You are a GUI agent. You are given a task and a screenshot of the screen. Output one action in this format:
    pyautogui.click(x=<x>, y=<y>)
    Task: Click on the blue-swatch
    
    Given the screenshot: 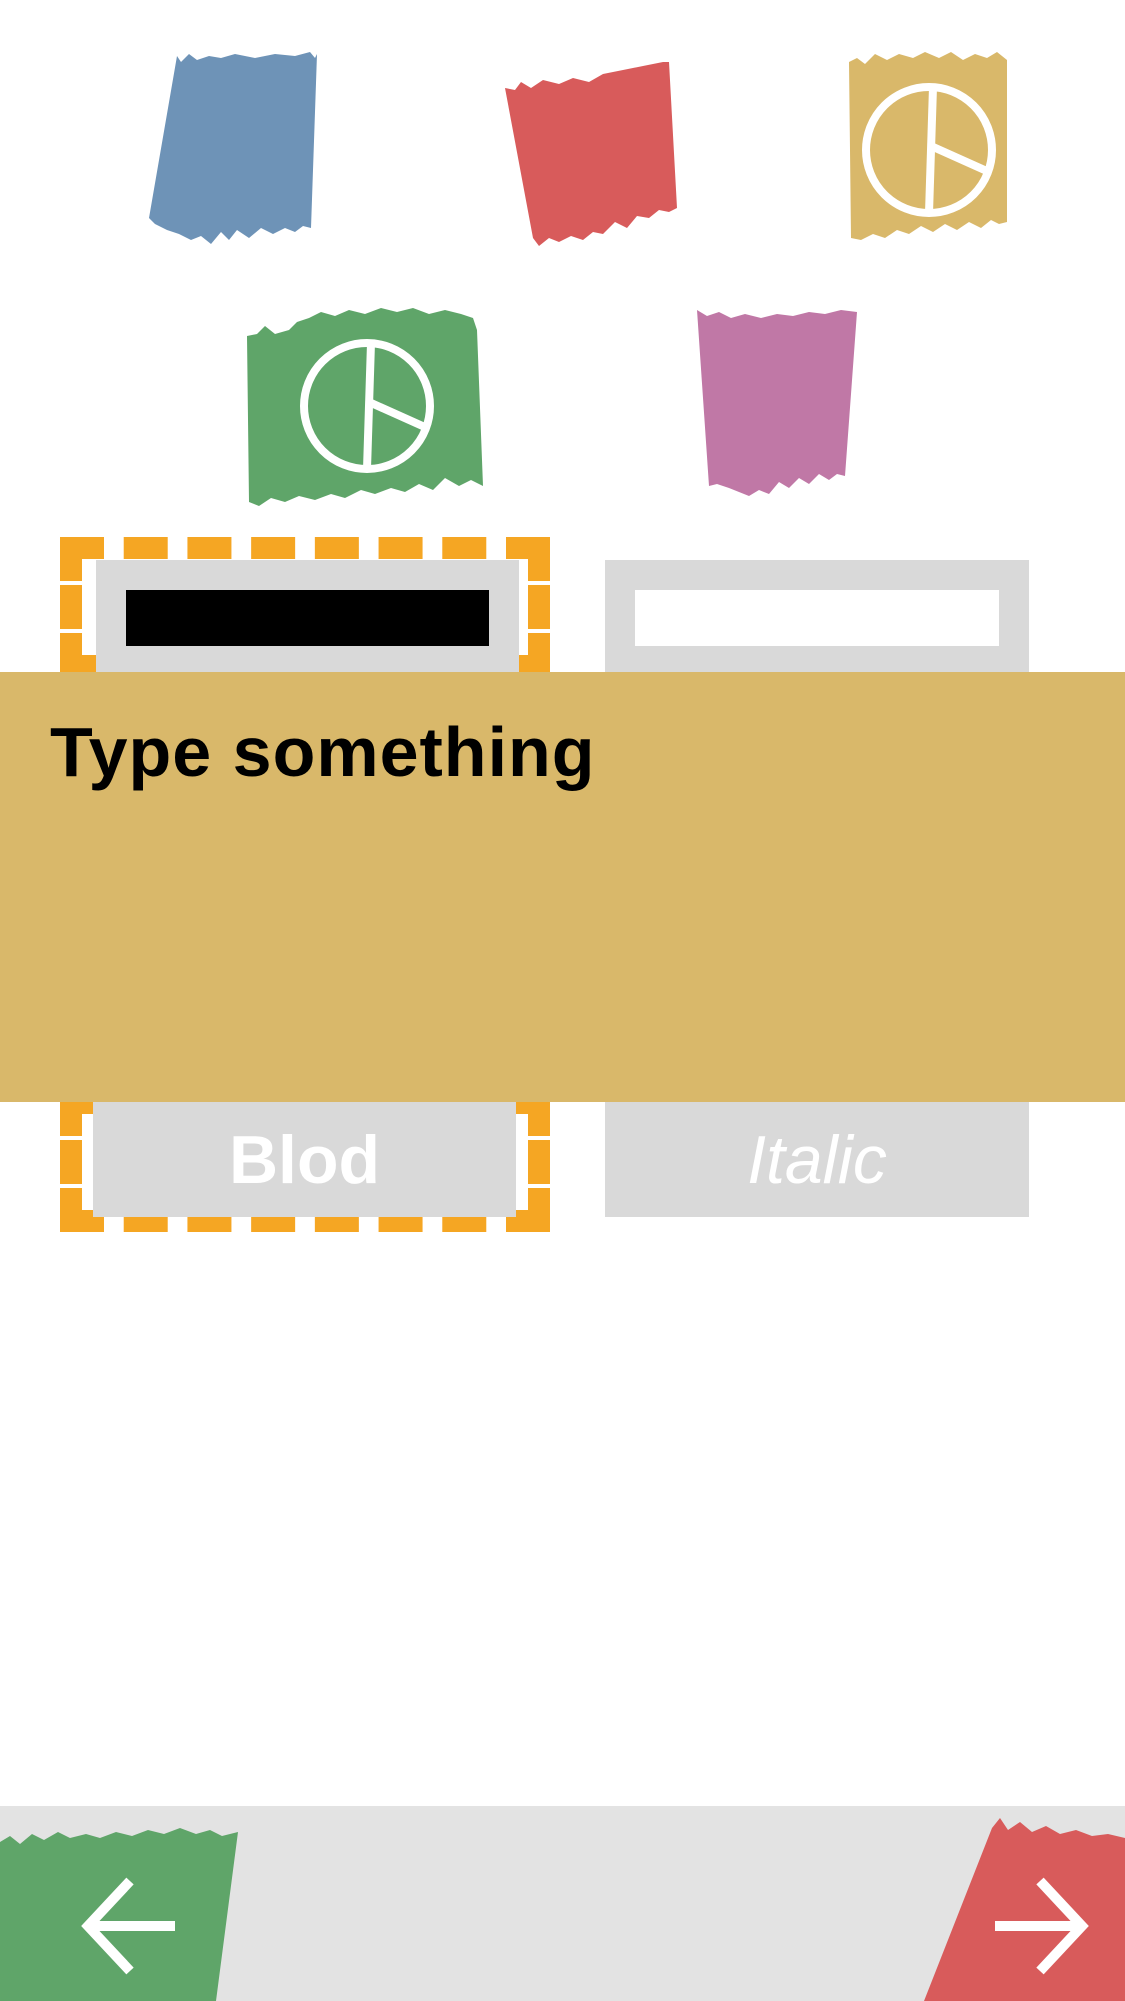 What is the action you would take?
    pyautogui.click(x=242, y=149)
    